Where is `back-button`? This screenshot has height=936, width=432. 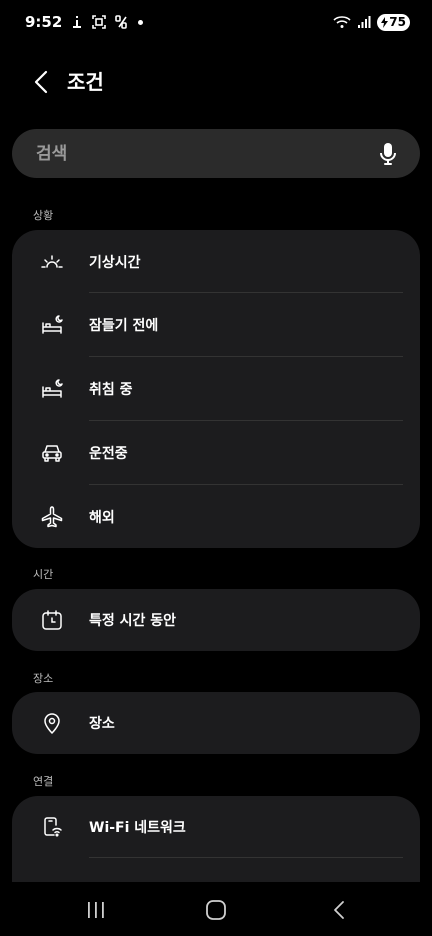
back-button is located at coordinates (41, 82).